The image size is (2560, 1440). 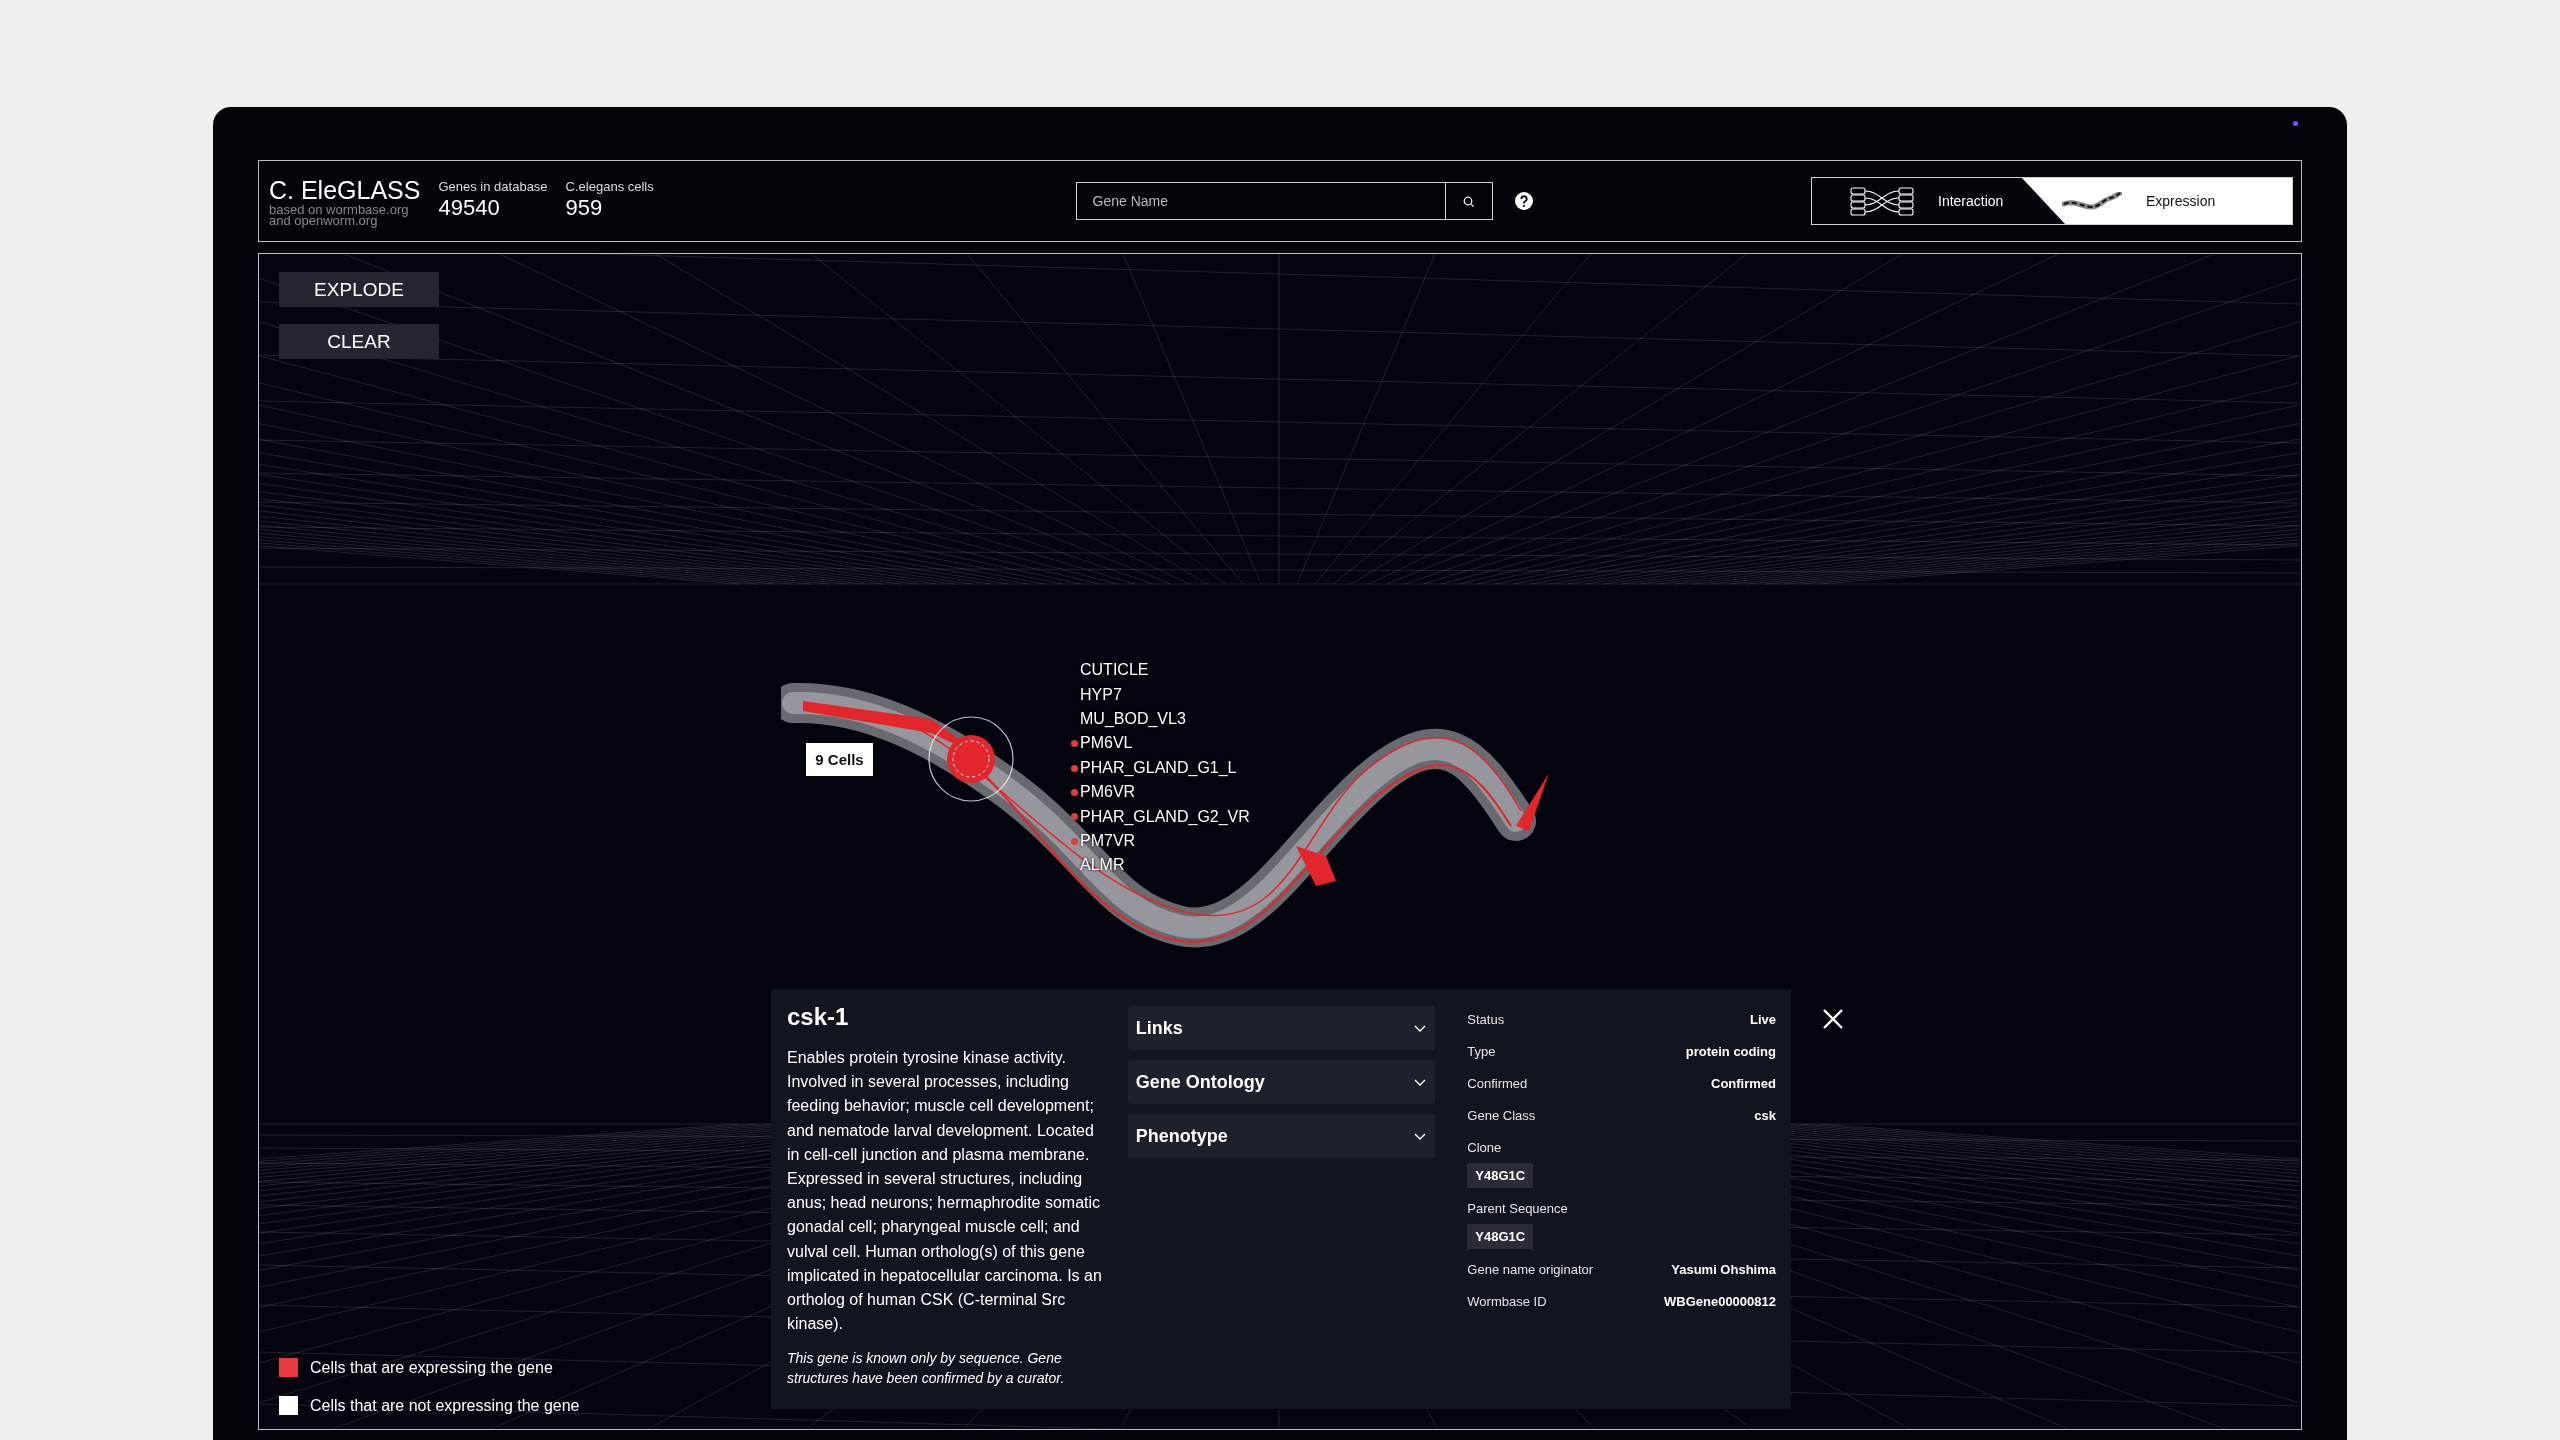 I want to click on cell-label: PM6VR, so click(x=1108, y=792).